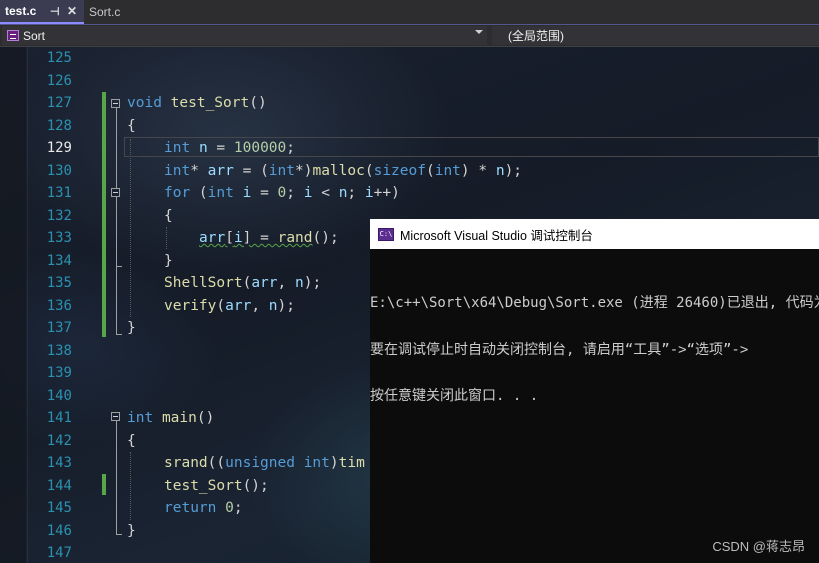 The width and height of the screenshot is (819, 563). What do you see at coordinates (59, 508) in the screenshot?
I see `line-number: 145` at bounding box center [59, 508].